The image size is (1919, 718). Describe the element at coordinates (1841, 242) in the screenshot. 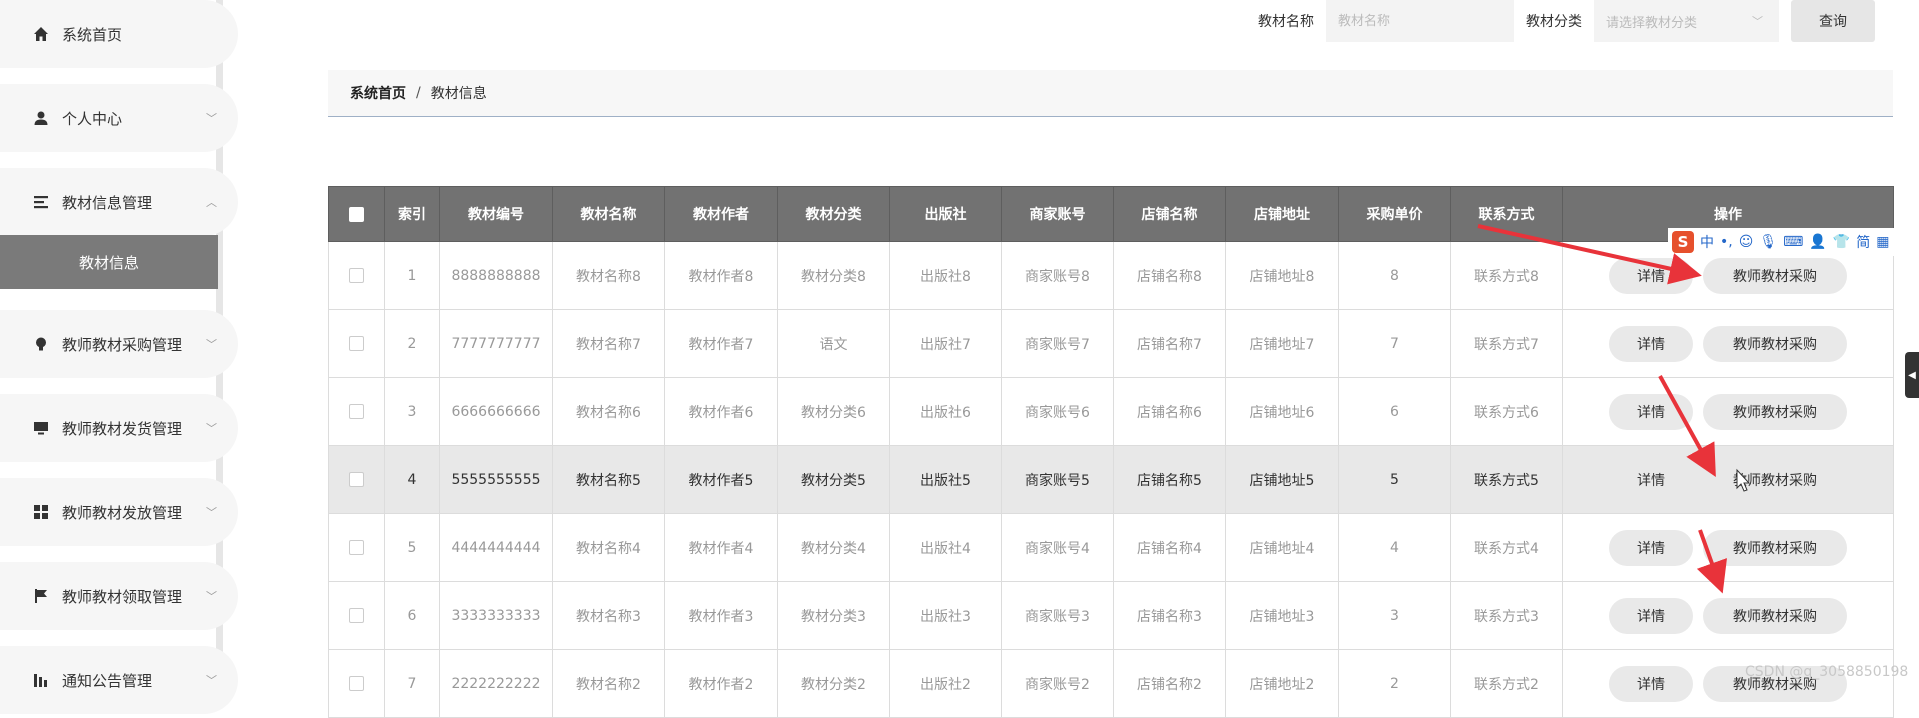

I see `skin-icon: 👕` at that location.